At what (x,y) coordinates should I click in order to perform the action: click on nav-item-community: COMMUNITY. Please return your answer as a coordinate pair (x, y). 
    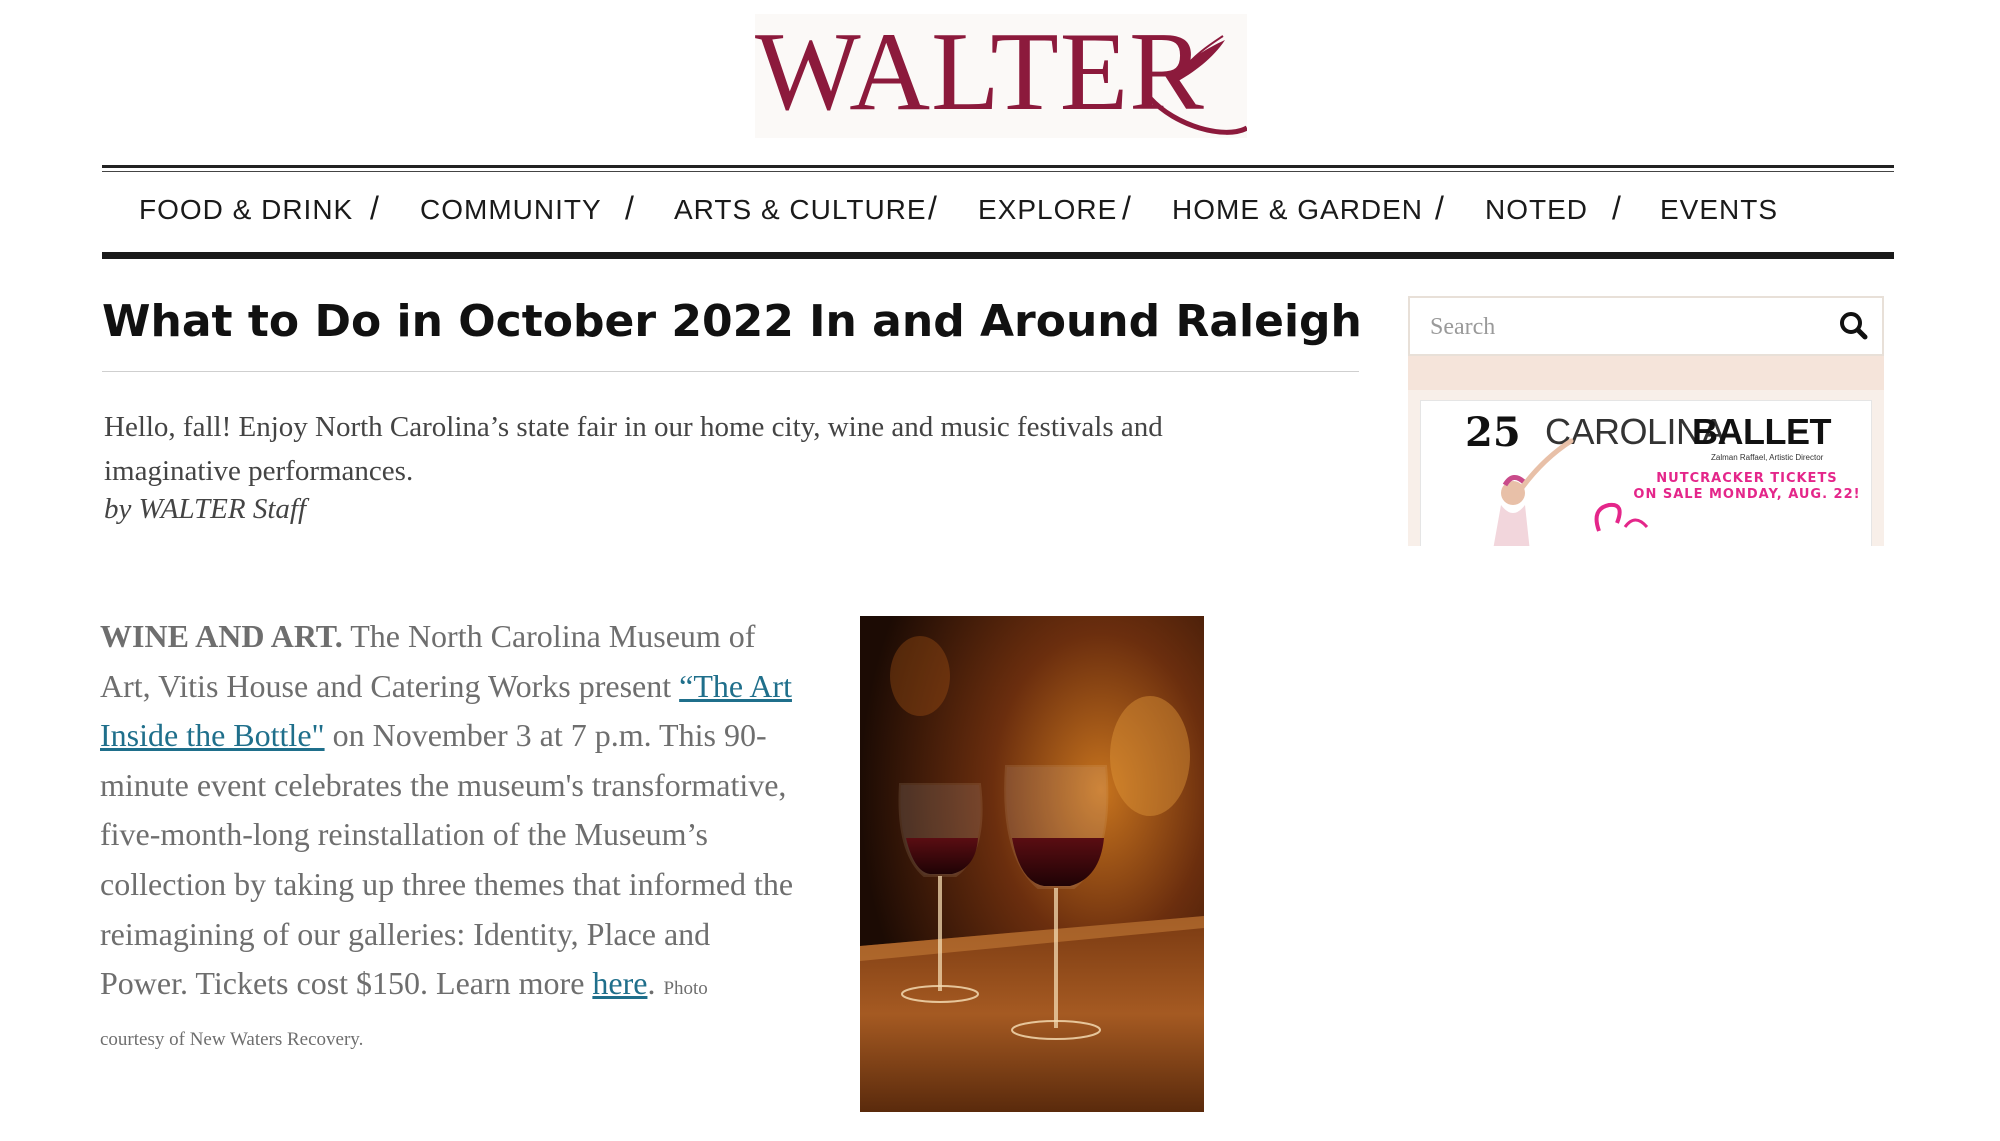
    Looking at the image, I should click on (511, 210).